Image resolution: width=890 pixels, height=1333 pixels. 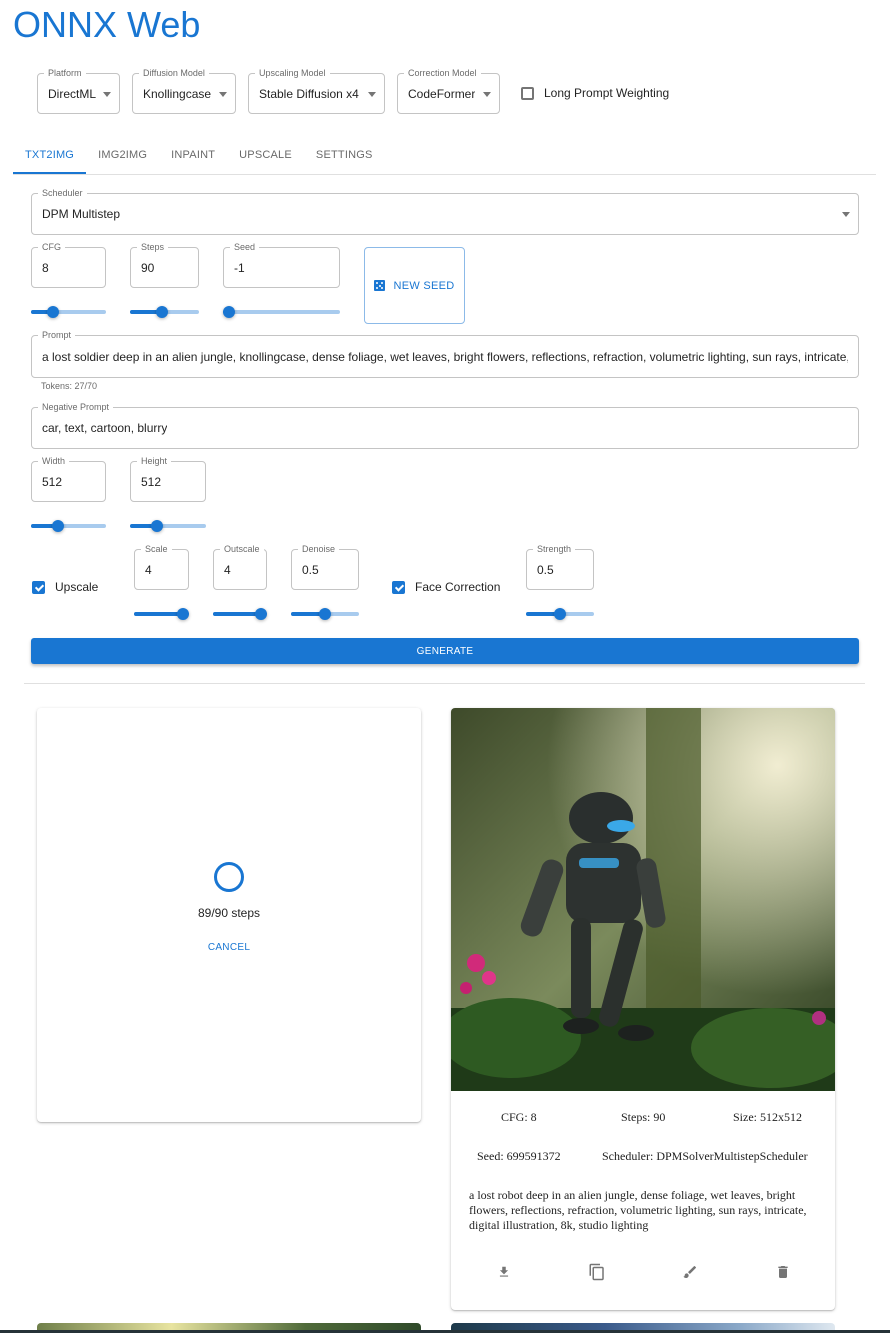 I want to click on height-label: Height, so click(x=154, y=461).